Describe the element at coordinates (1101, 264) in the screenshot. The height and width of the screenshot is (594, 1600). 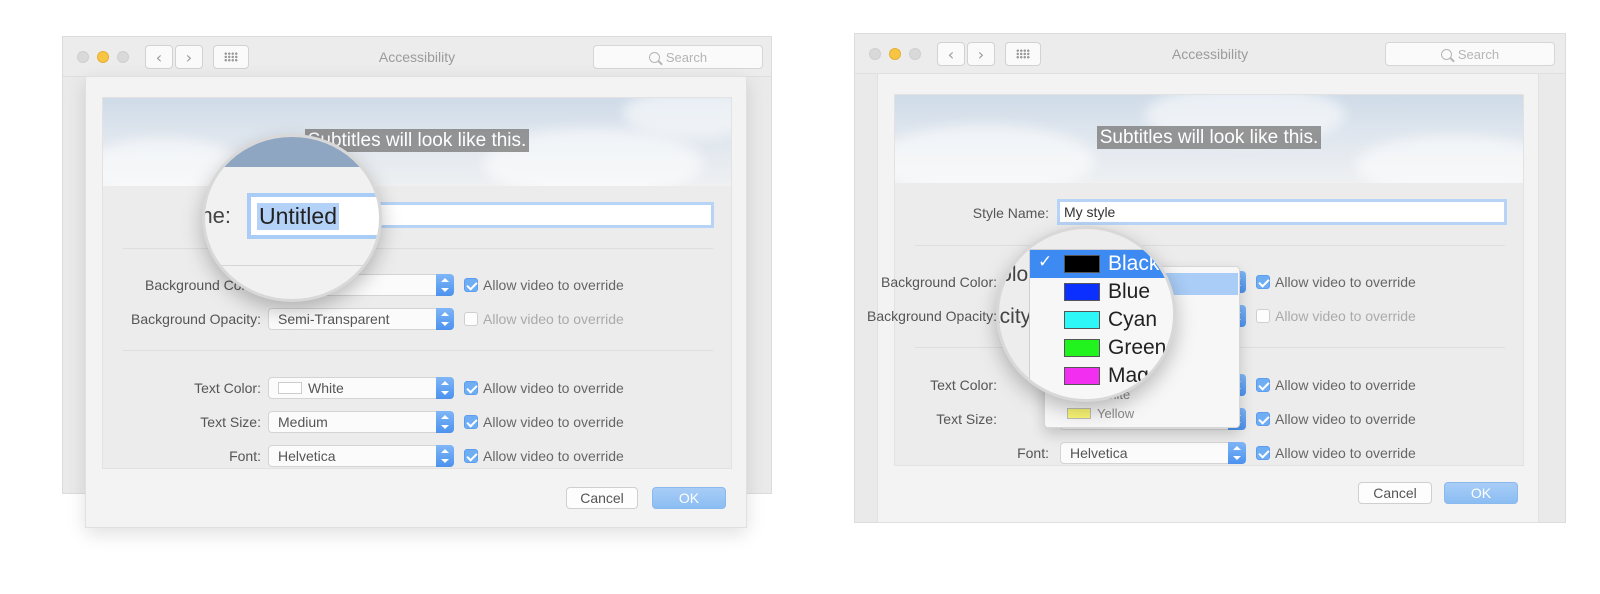
I see `magnified-item-black: ✓ Black` at that location.